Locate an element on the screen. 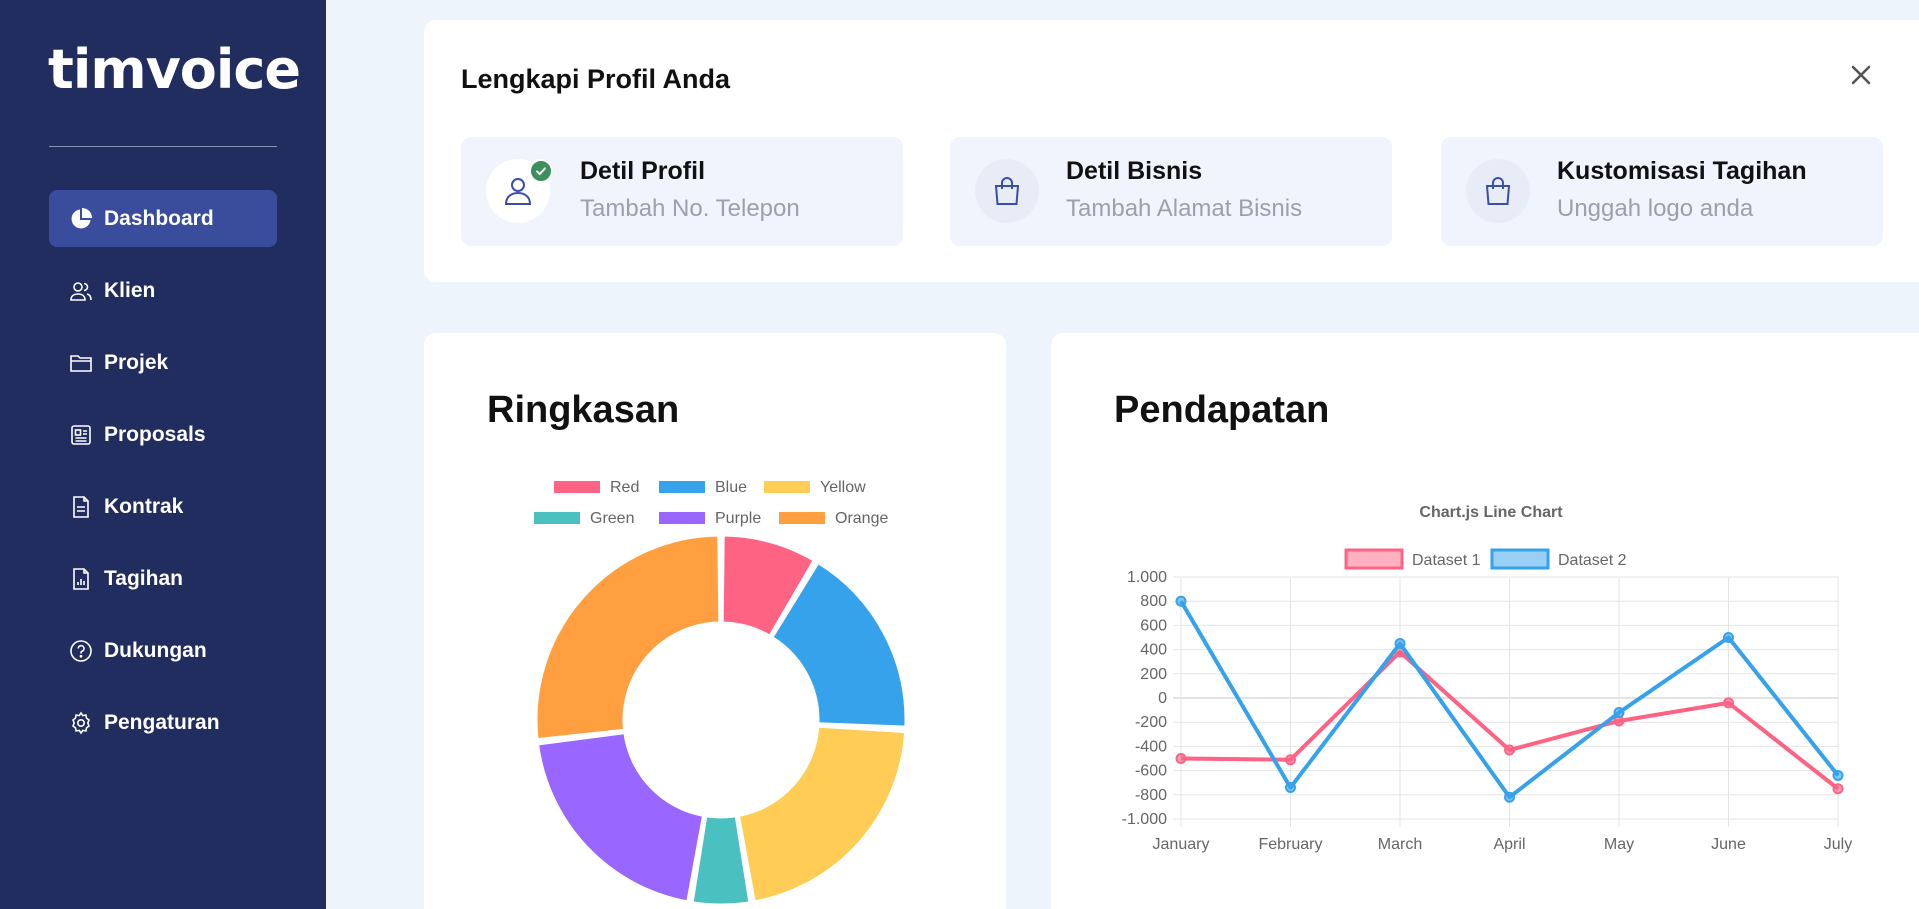  doughnut-chart: Red Blue Yellow Green Purple Orange is located at coordinates (721, 693).